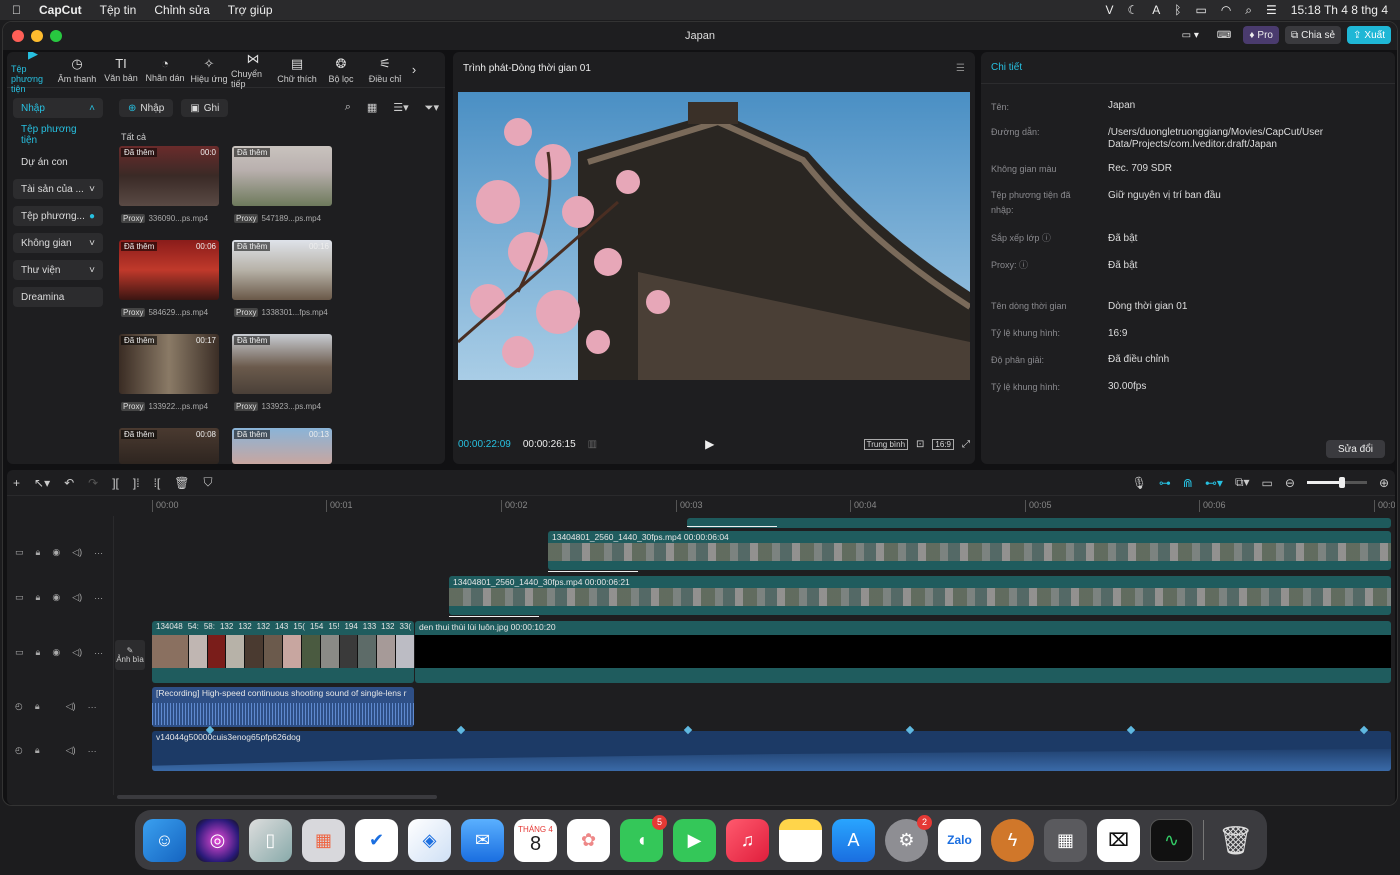 The width and height of the screenshot is (1400, 875). What do you see at coordinates (282, 446) in the screenshot?
I see `media-thumb: Đã thêm 00:13` at bounding box center [282, 446].